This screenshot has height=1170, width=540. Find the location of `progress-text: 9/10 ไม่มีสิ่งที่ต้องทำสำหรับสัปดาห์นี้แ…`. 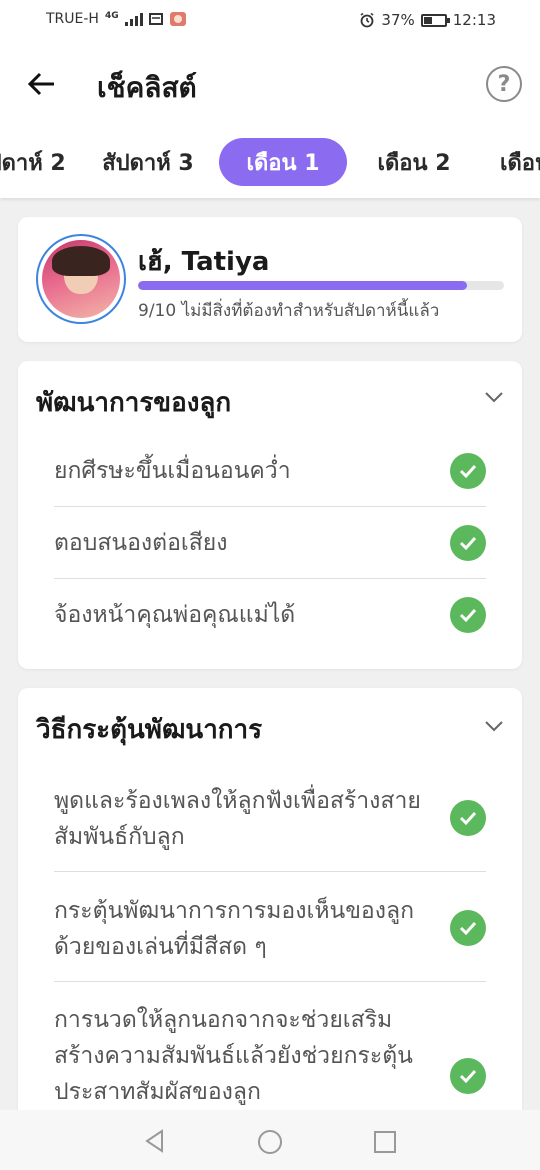

progress-text: 9/10 ไม่มีสิ่งที่ต้องทำสำหรับสัปดาห์นี้แ… is located at coordinates (289, 311).